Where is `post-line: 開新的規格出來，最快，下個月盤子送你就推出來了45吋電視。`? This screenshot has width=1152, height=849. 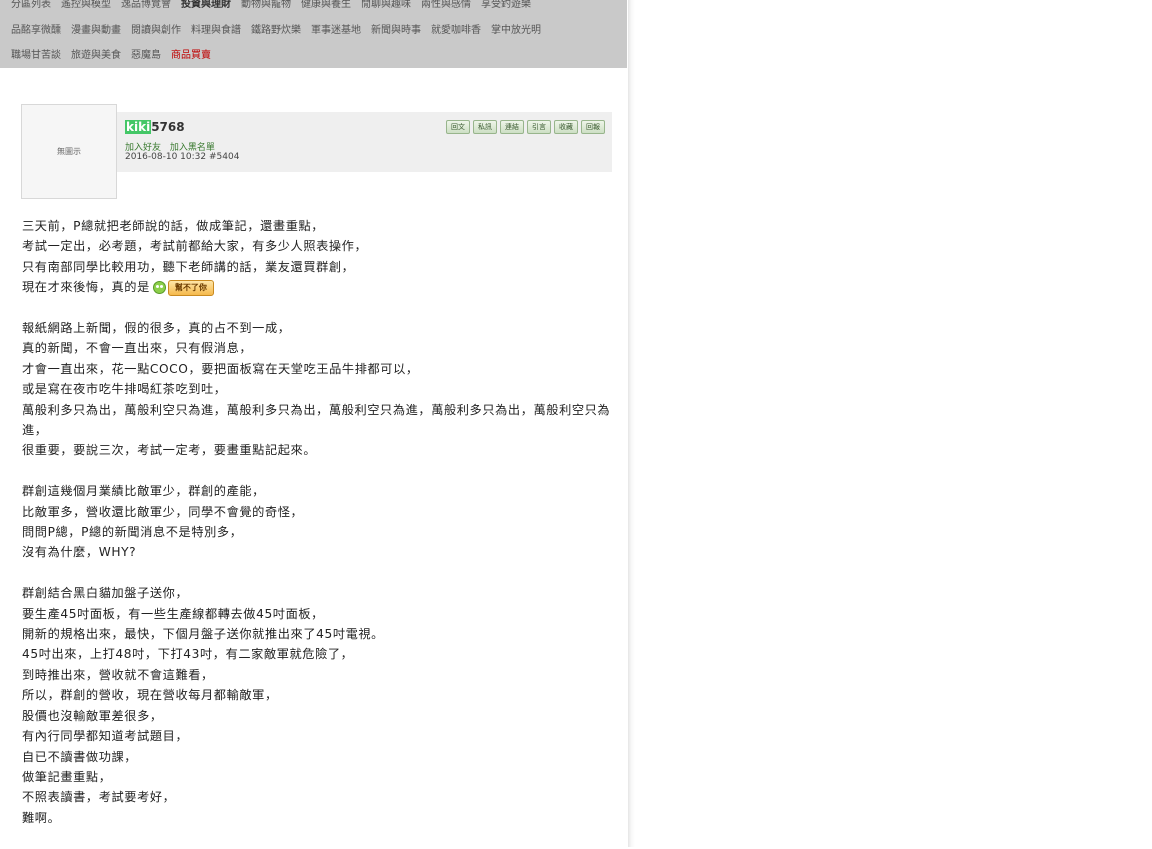
post-line: 開新的規格出來，最快，下個月盤子送你就推出來了45吋電視。 is located at coordinates (203, 634).